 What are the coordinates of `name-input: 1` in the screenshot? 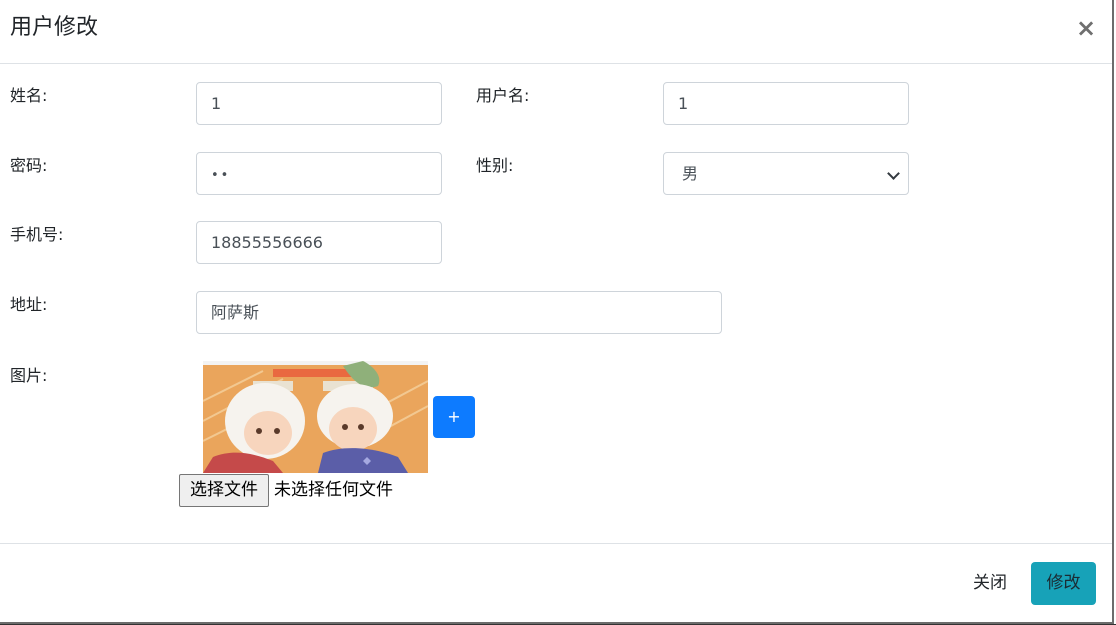 It's located at (319, 103).